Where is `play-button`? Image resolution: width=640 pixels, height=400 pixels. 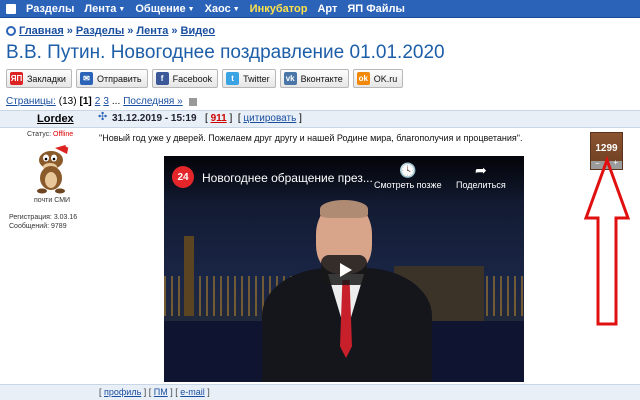 play-button is located at coordinates (344, 270).